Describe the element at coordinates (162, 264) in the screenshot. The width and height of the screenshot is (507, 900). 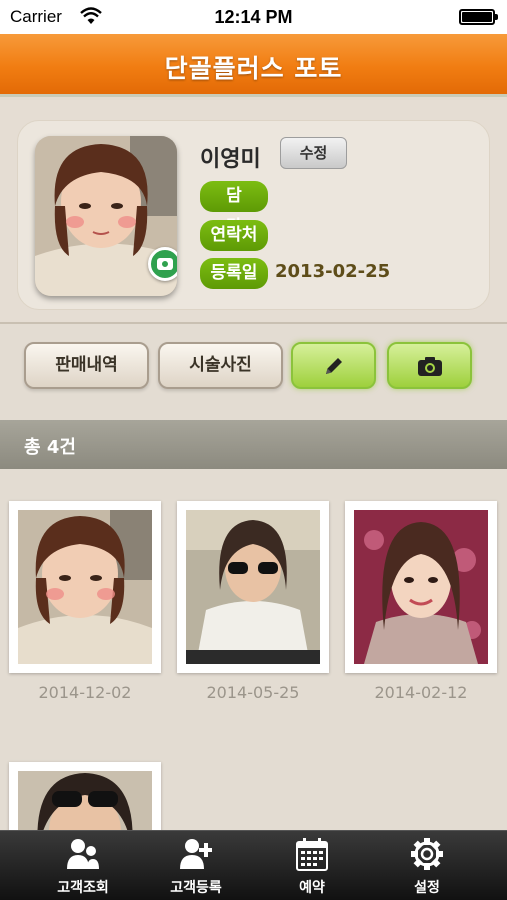
I see `camera-badge-icon` at that location.